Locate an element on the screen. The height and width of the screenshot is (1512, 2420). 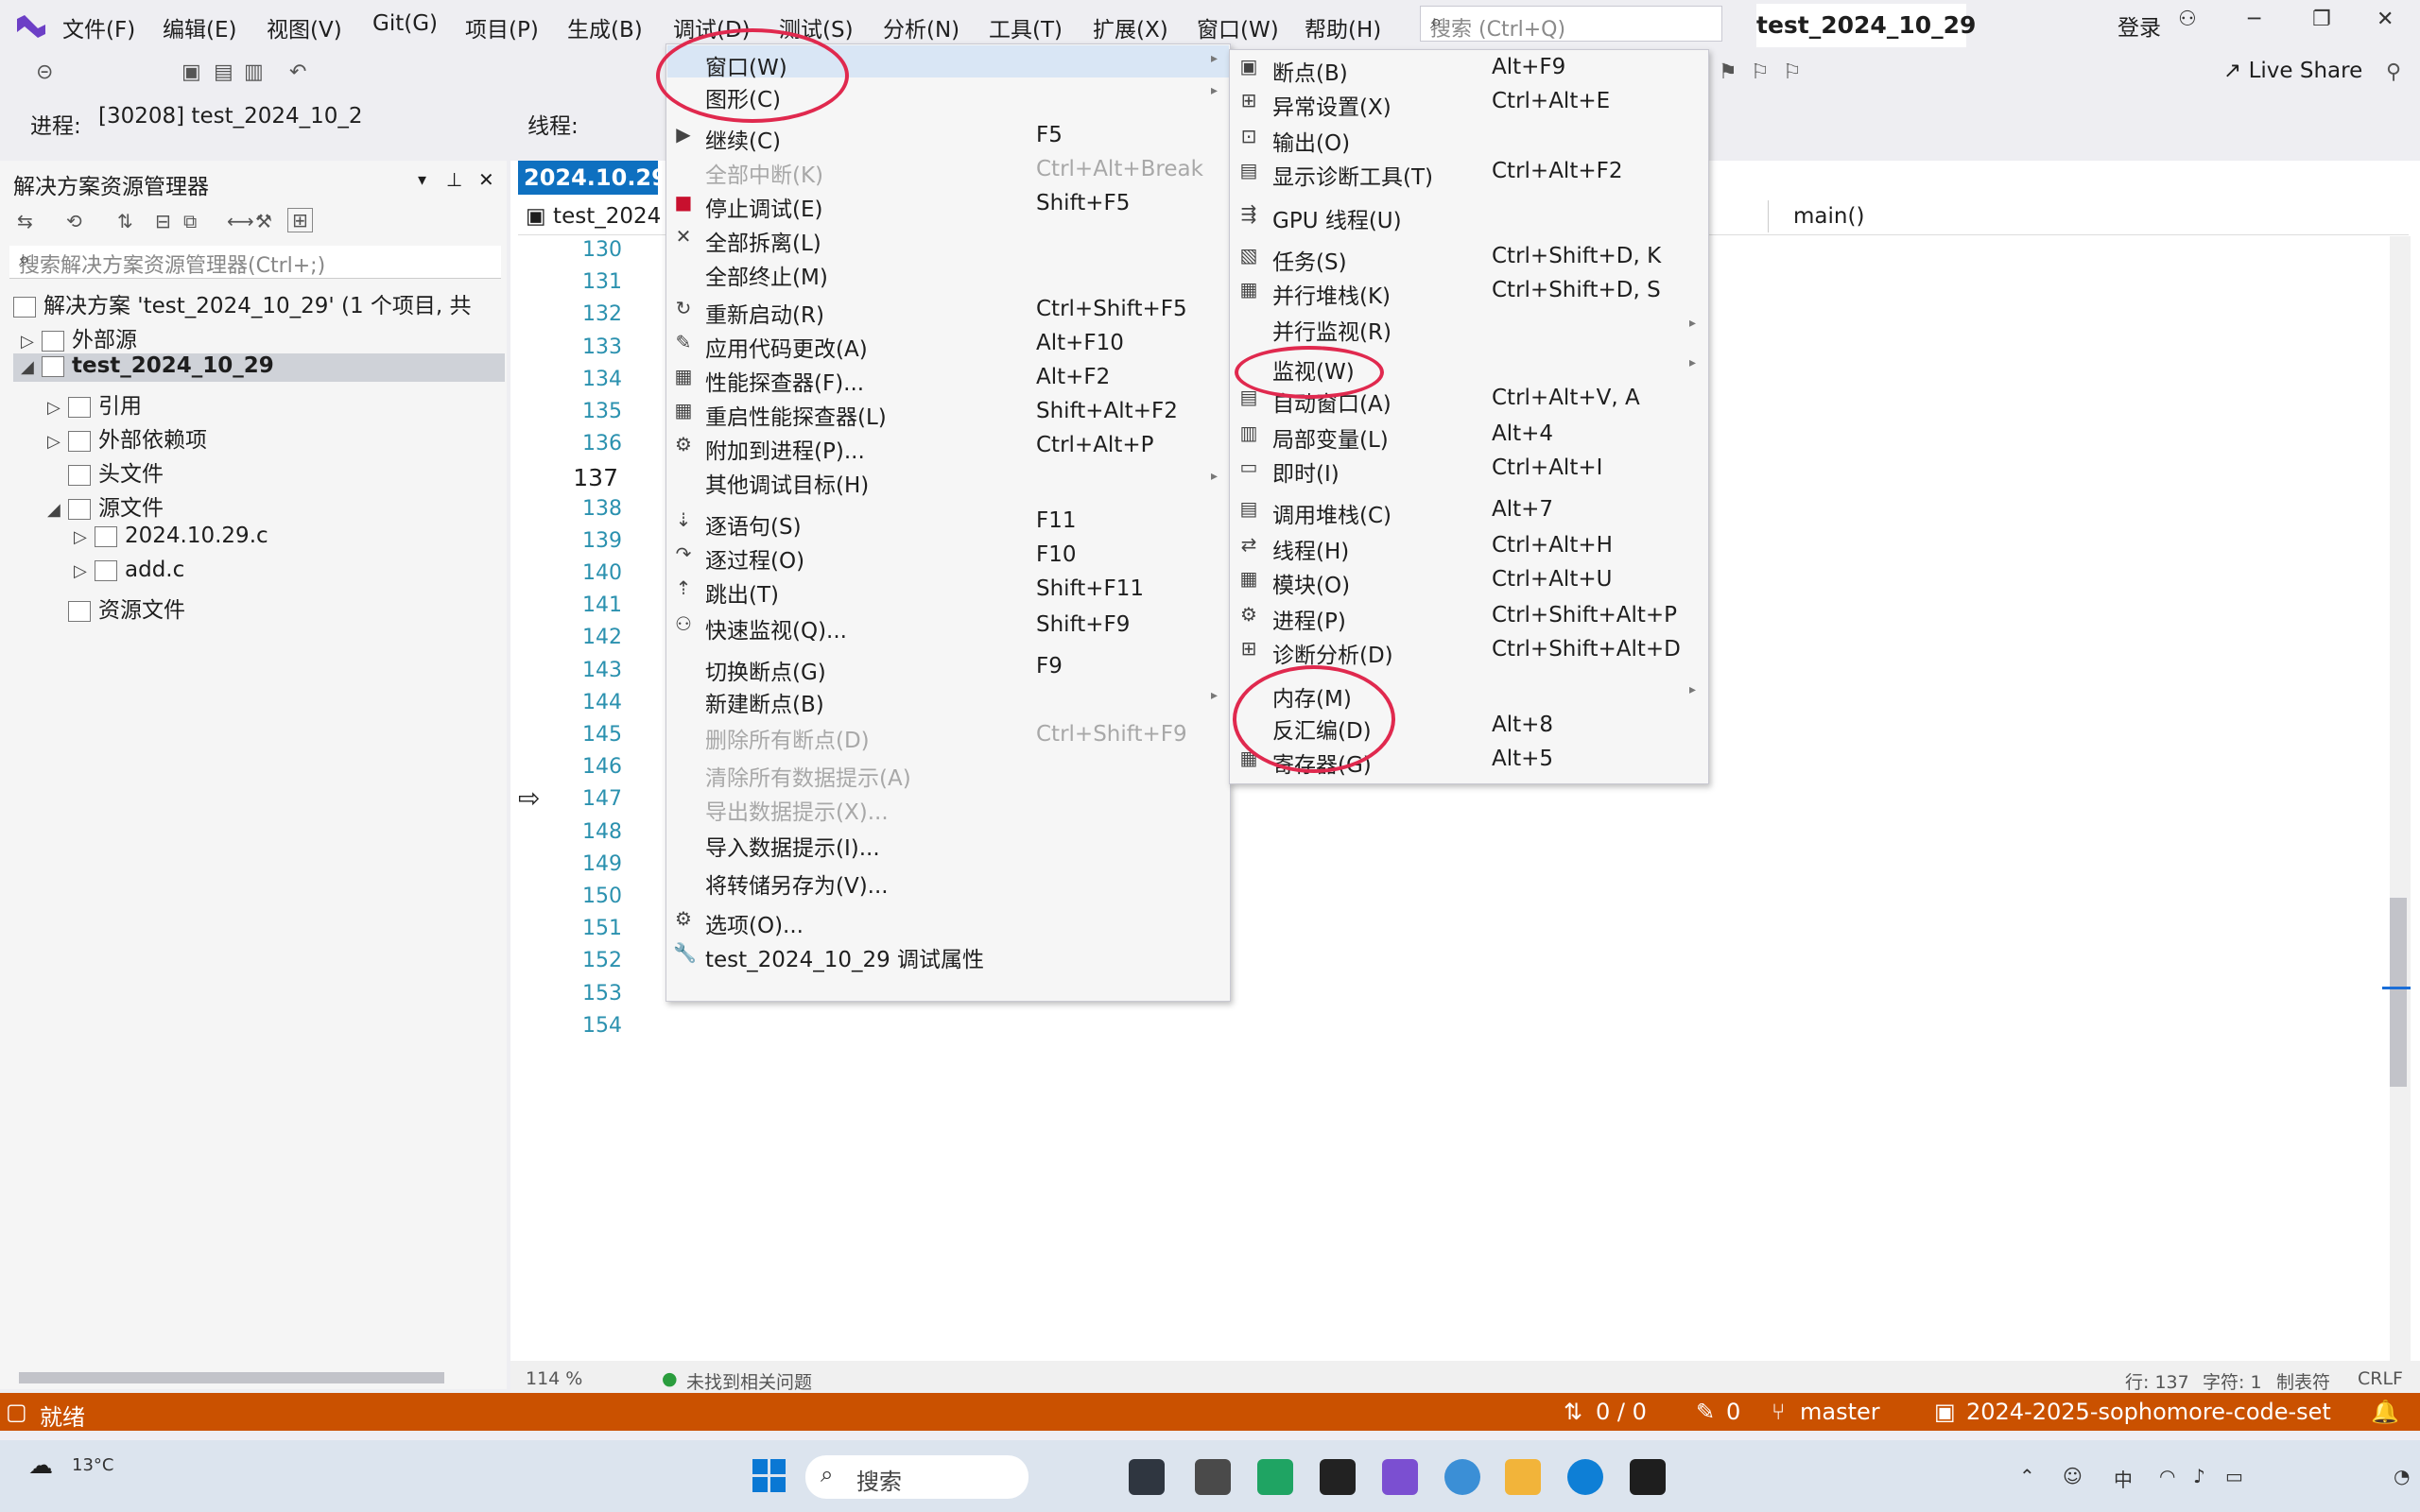
menu-tools: 工具(T) is located at coordinates (1026, 27).